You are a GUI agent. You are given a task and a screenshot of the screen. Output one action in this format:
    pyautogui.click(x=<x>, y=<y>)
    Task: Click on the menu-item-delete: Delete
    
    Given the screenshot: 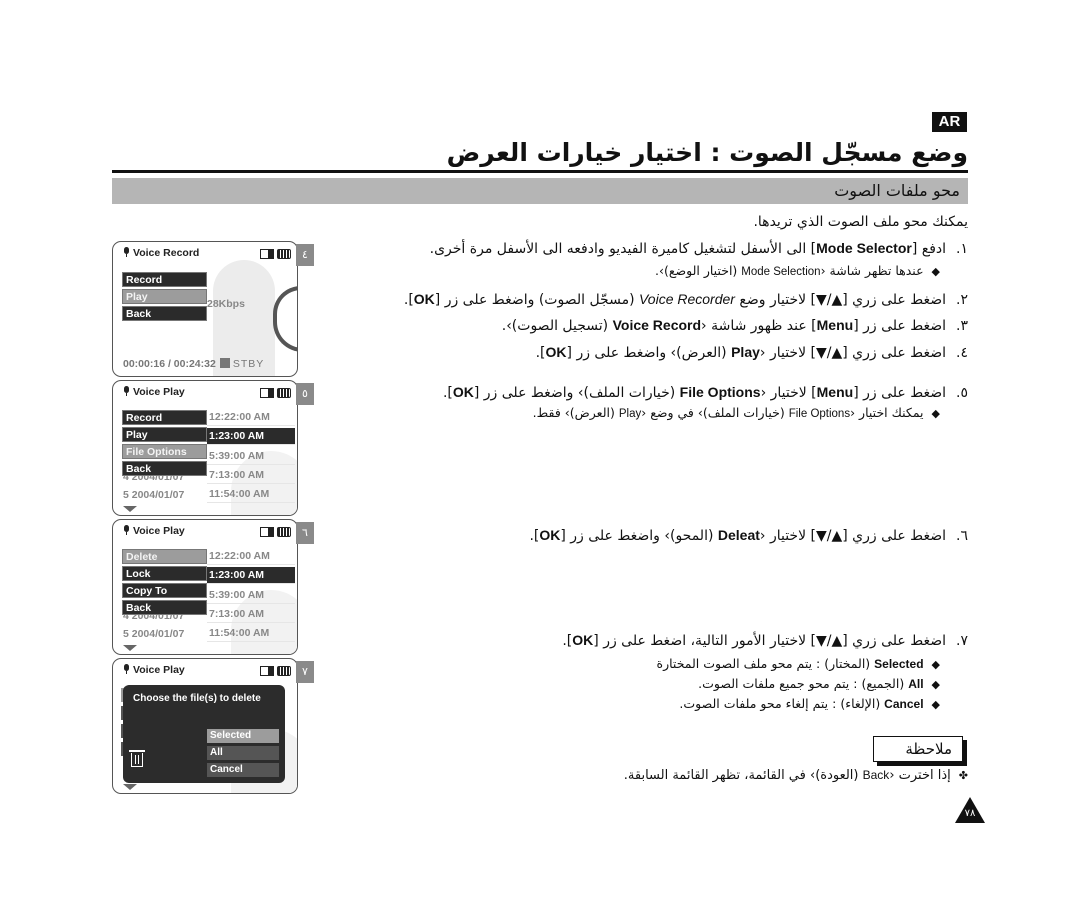 What is the action you would take?
    pyautogui.click(x=164, y=556)
    